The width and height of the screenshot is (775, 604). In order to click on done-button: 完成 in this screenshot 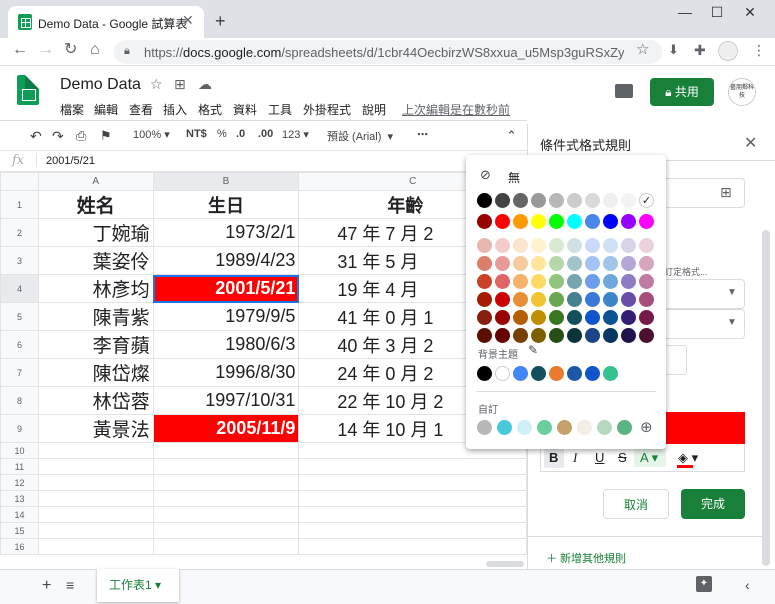, I will do `click(713, 504)`.